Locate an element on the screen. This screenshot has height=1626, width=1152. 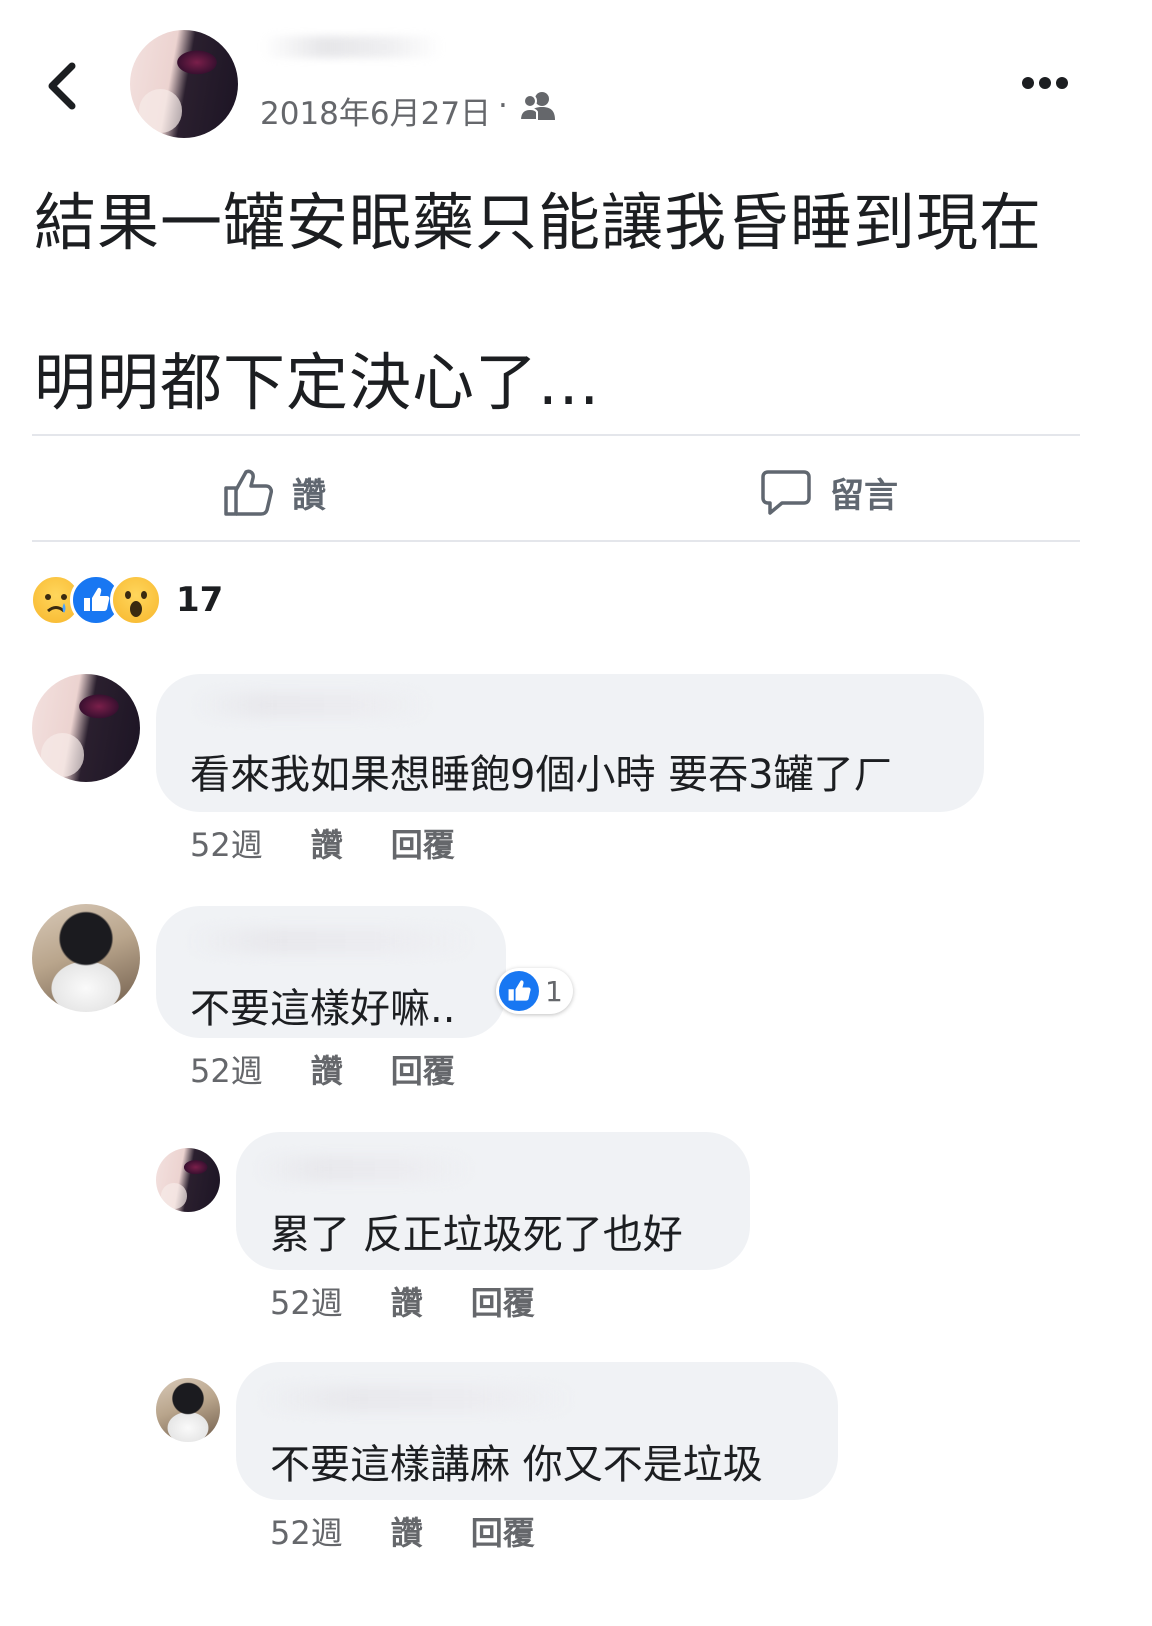
comment-reaction-badge: 1 is located at coordinates (534, 991).